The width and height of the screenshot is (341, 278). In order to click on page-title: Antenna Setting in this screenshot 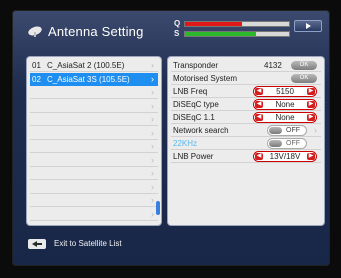, I will do `click(96, 31)`.